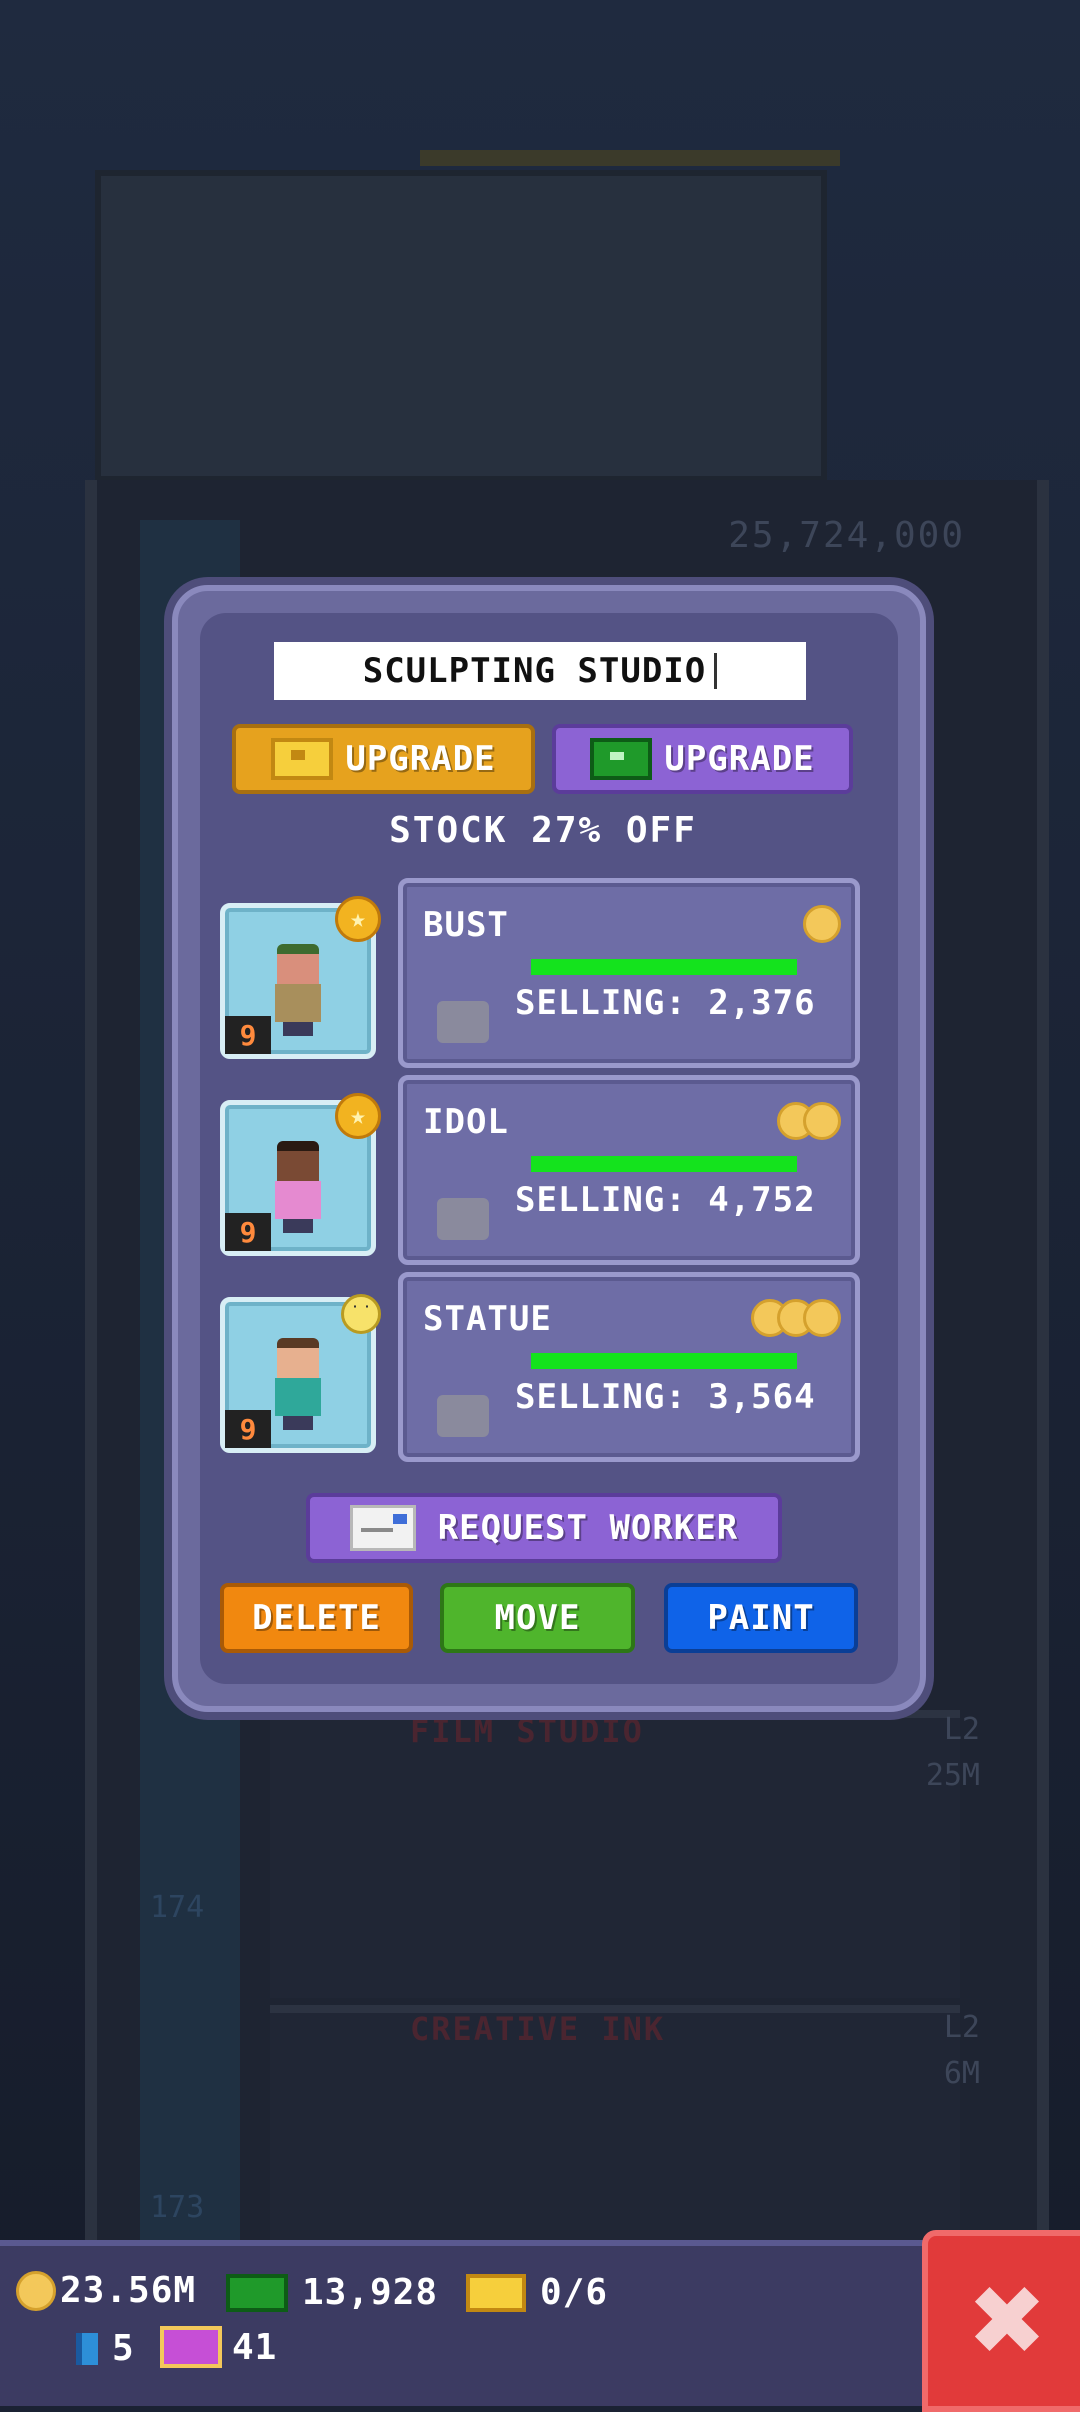  What do you see at coordinates (461, 326) in the screenshot?
I see `roof-machine` at bounding box center [461, 326].